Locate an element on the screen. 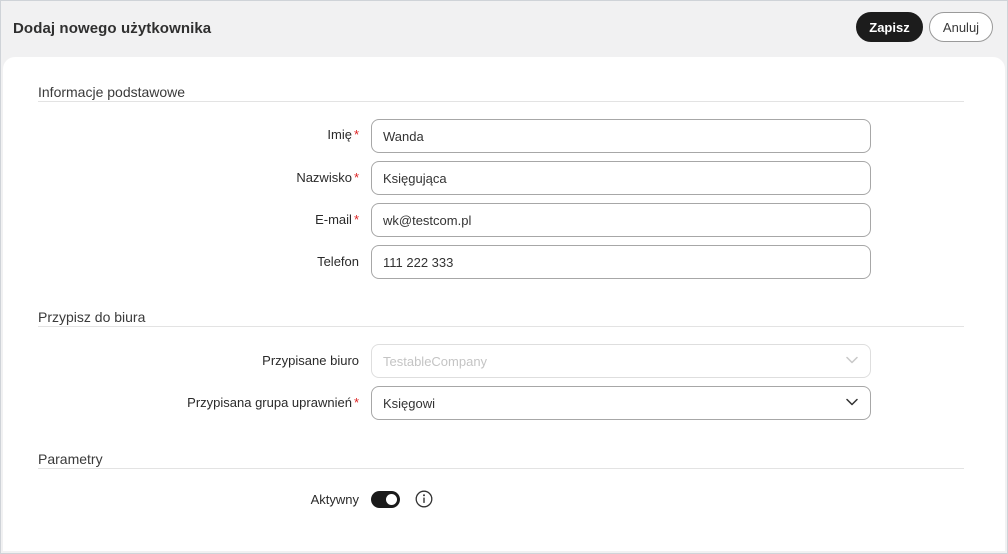 This screenshot has height=554, width=1008. phone-value: 111 222 333 is located at coordinates (418, 262).